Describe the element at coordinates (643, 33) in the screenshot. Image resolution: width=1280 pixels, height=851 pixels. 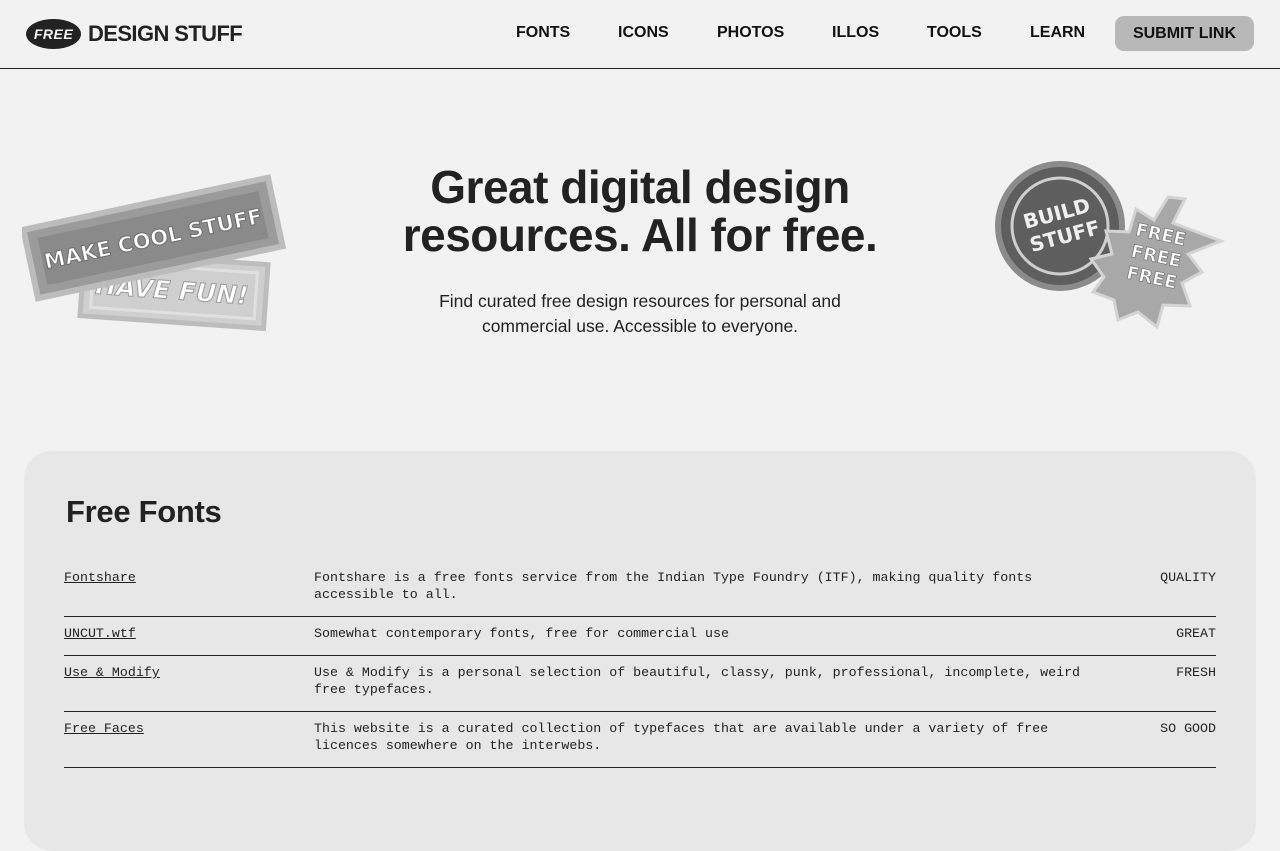
I see `nav-icons: ICONS` at that location.